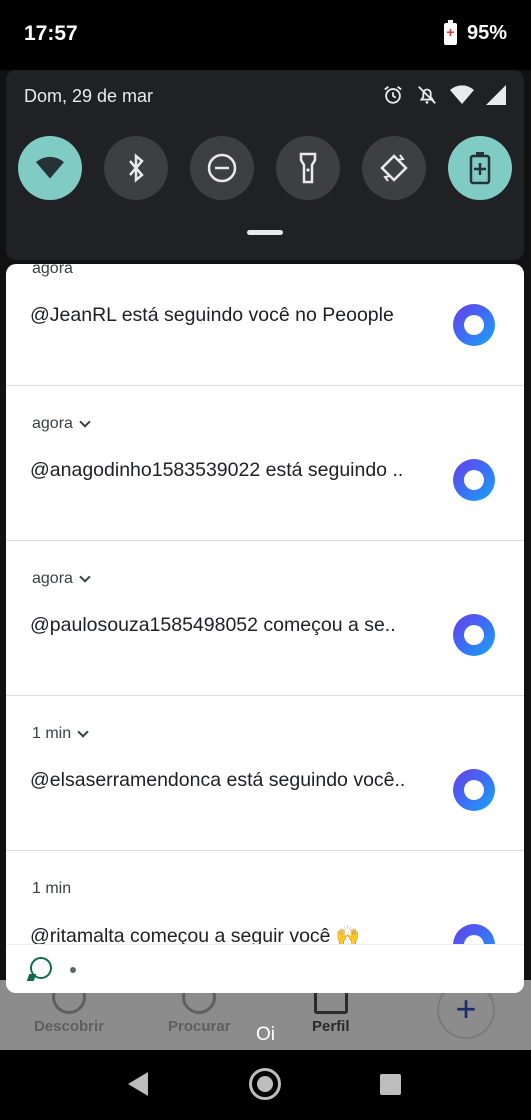  Describe the element at coordinates (265, 1034) in the screenshot. I see `toast-message: Oi` at that location.